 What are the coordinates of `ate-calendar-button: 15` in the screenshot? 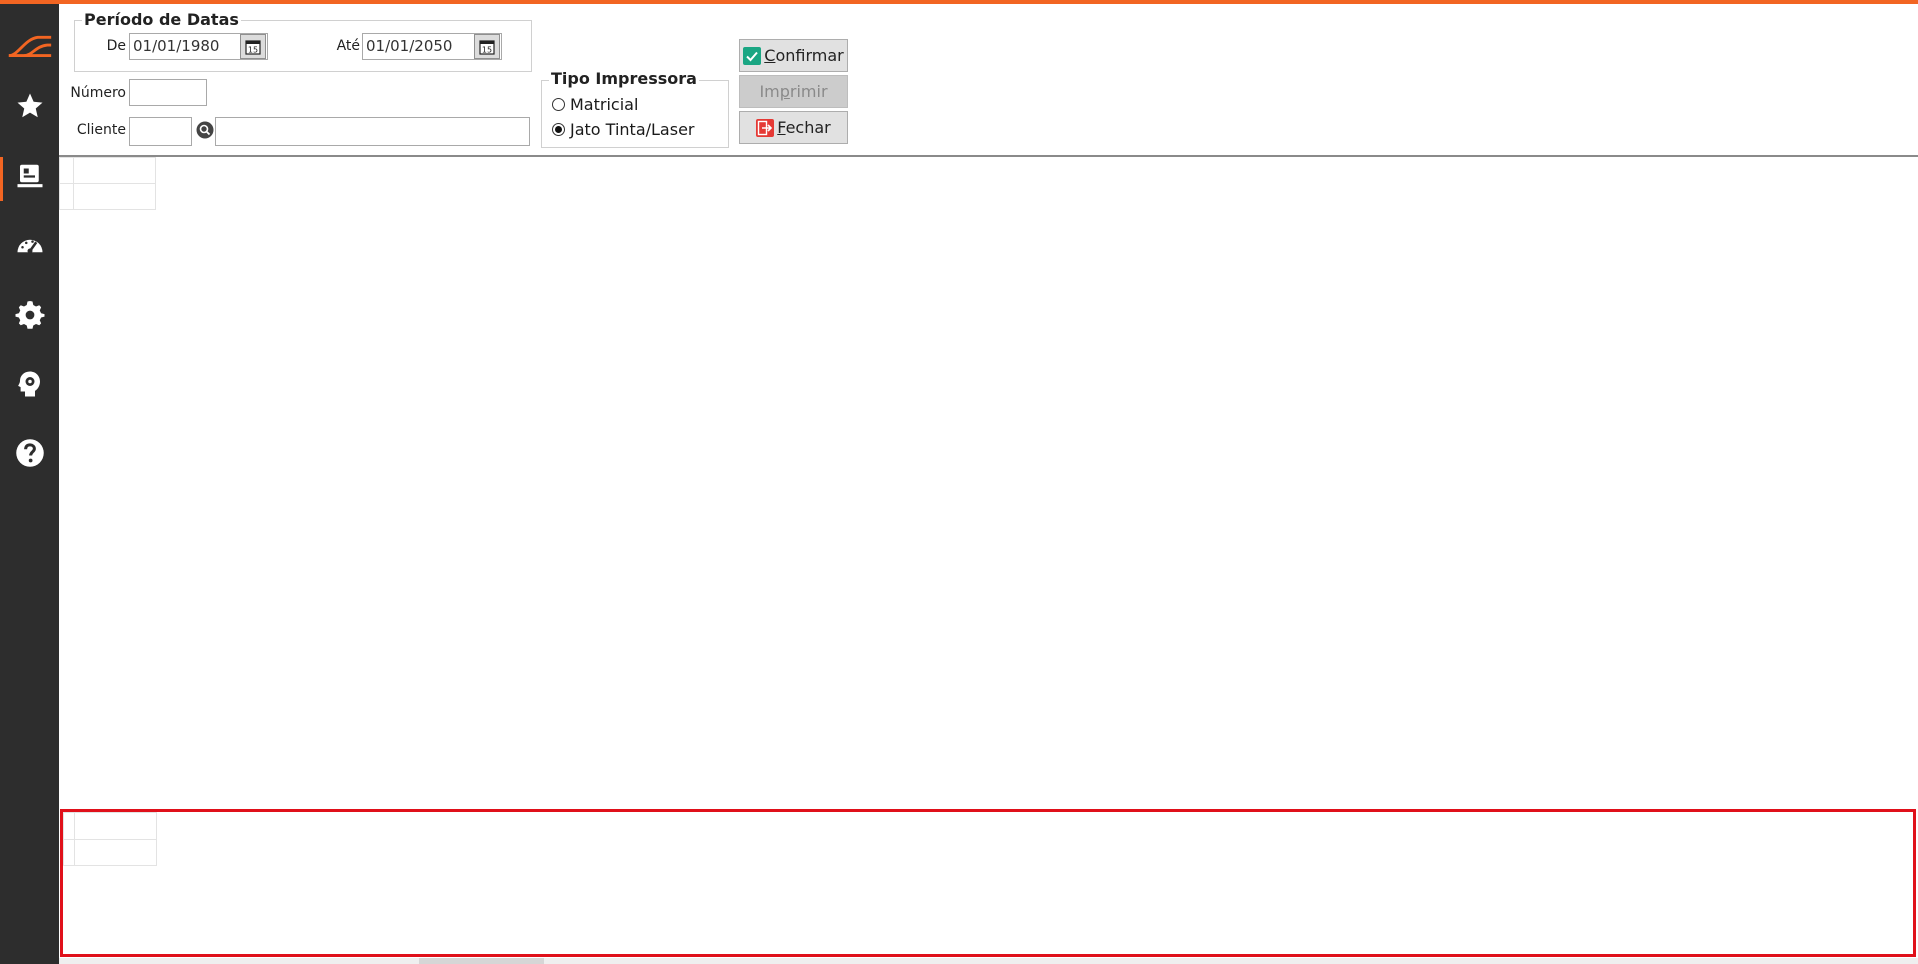 It's located at (487, 46).